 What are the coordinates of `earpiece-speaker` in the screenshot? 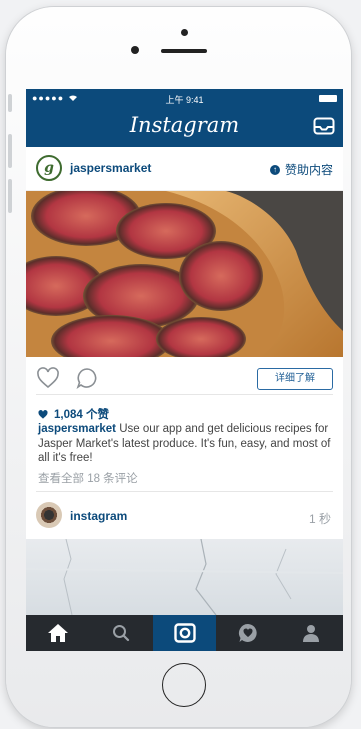 It's located at (184, 51).